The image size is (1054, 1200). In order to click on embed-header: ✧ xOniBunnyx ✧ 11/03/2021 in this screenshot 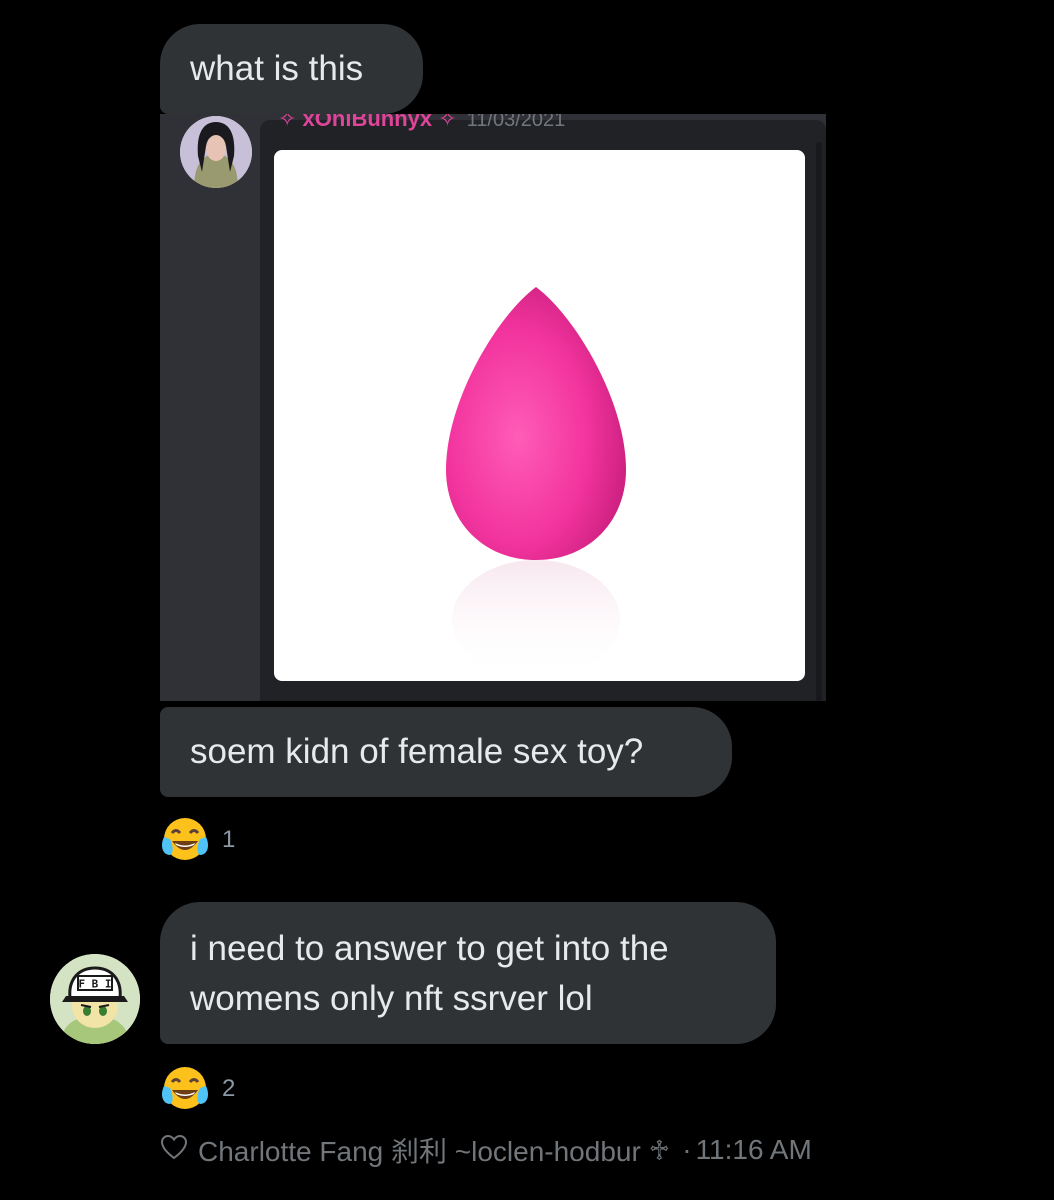, I will do `click(421, 123)`.